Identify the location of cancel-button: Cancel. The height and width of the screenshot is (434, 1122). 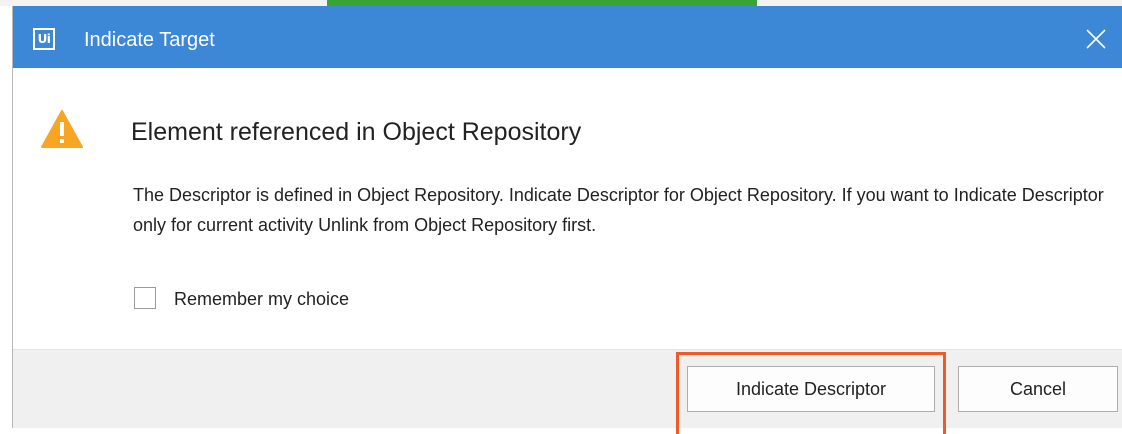
(1038, 389).